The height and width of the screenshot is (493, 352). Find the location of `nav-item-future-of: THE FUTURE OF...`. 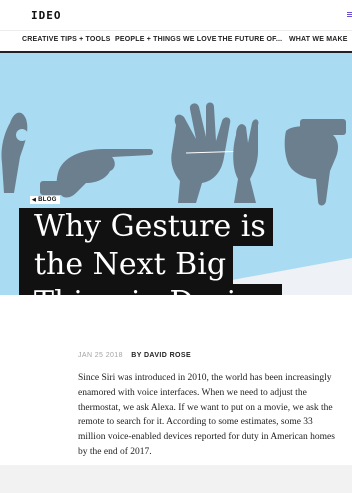

nav-item-future-of: THE FUTURE OF... is located at coordinates (250, 39).